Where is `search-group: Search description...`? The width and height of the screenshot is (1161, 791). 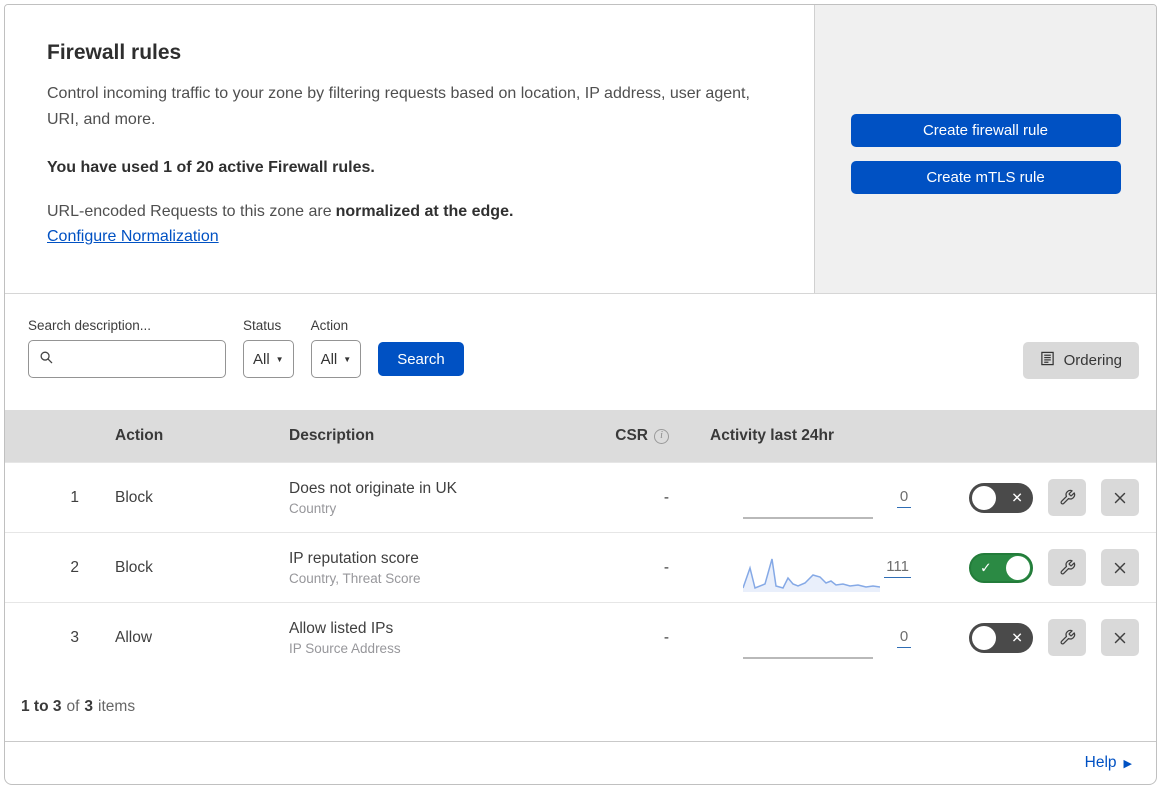
search-group: Search description... is located at coordinates (127, 348).